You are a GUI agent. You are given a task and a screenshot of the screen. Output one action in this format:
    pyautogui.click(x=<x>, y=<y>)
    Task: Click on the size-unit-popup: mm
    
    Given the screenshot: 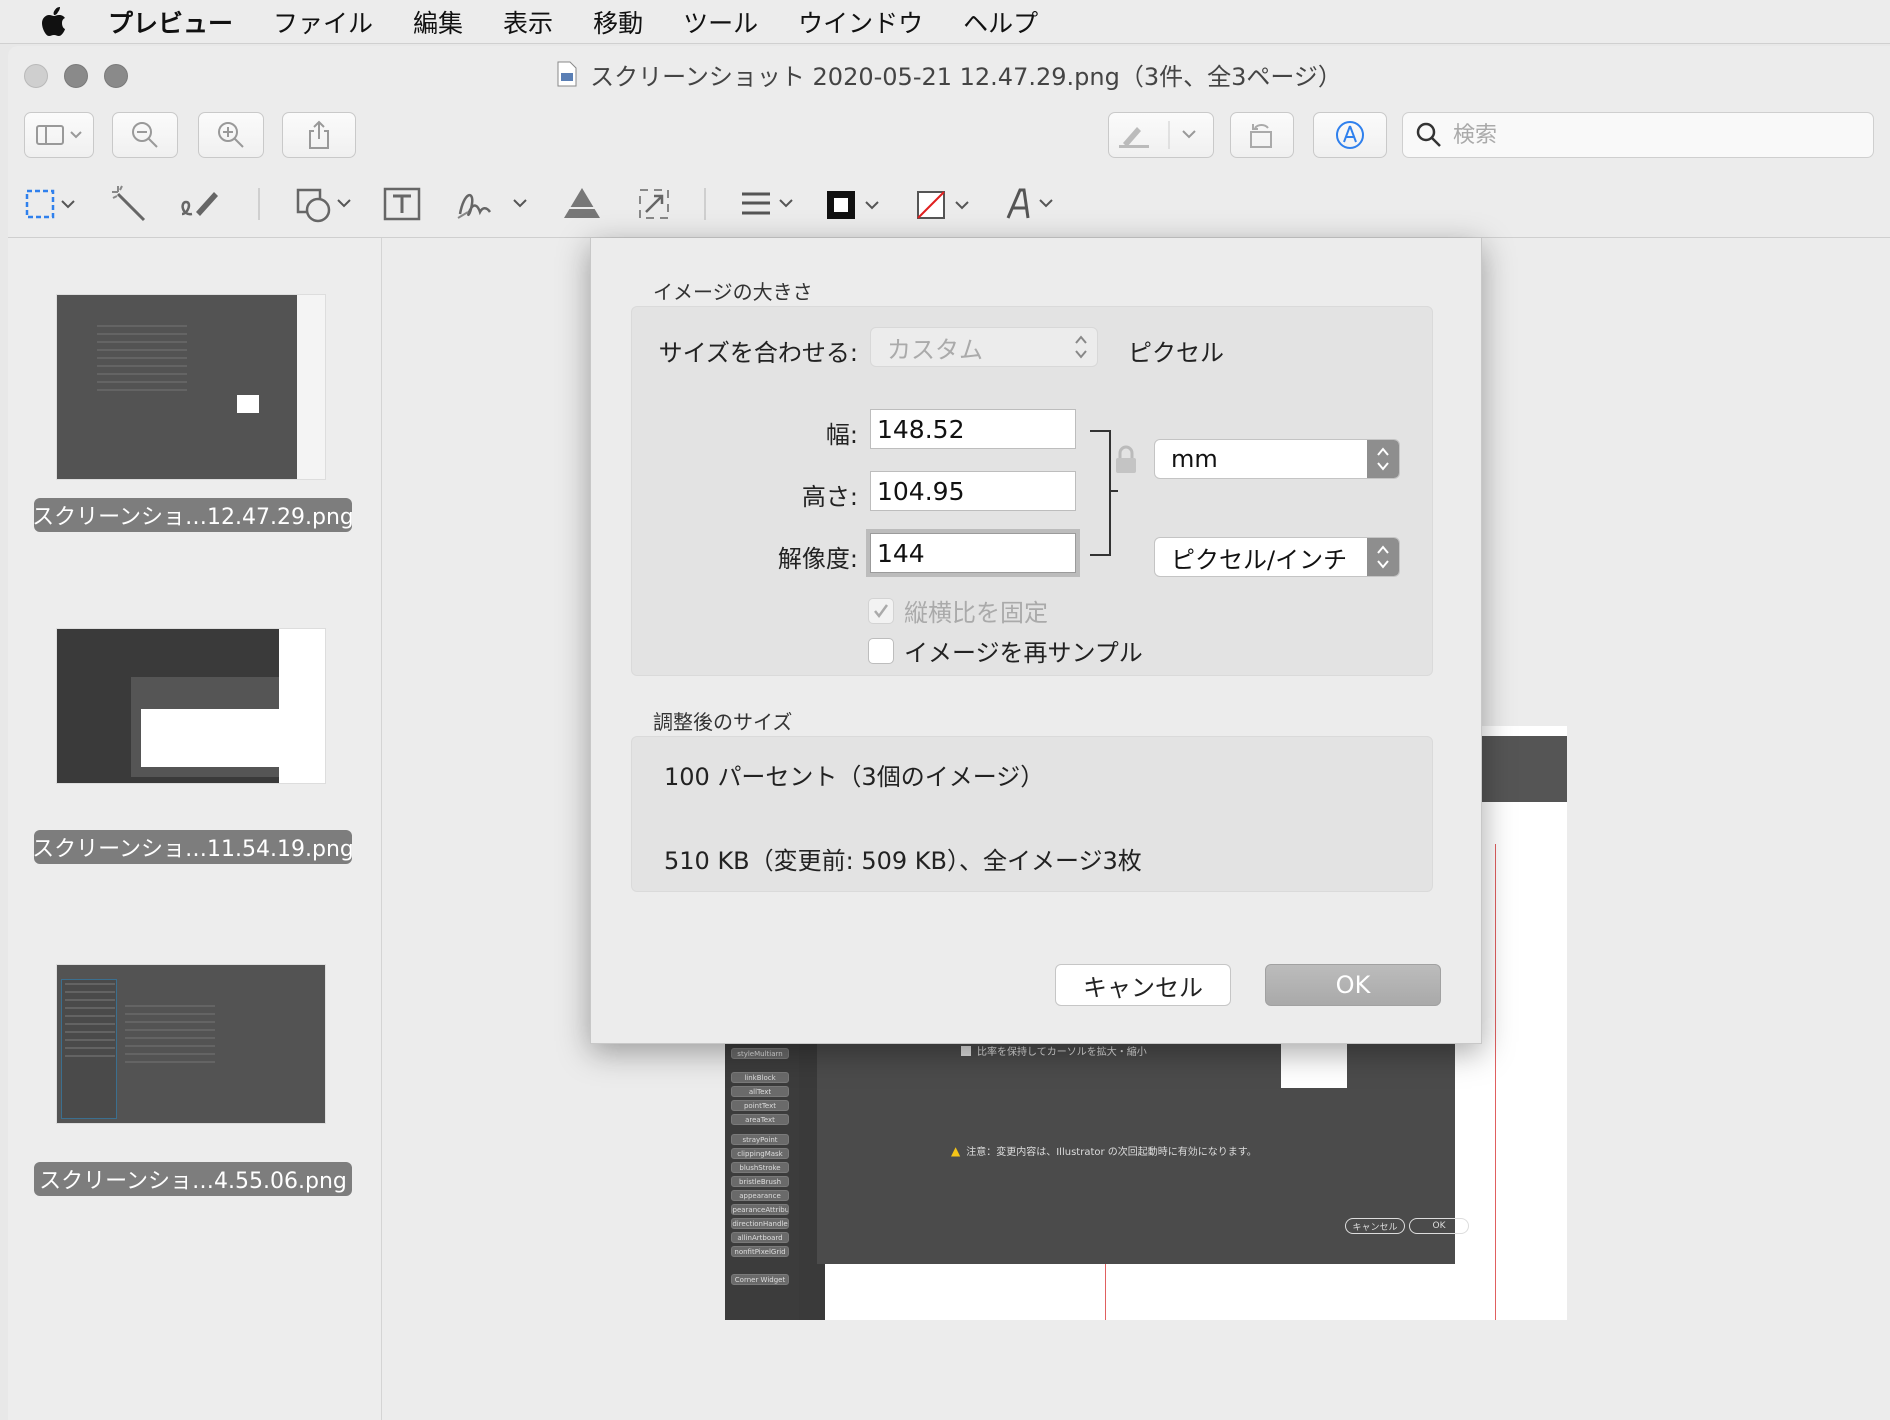 What is the action you would take?
    pyautogui.click(x=1277, y=459)
    